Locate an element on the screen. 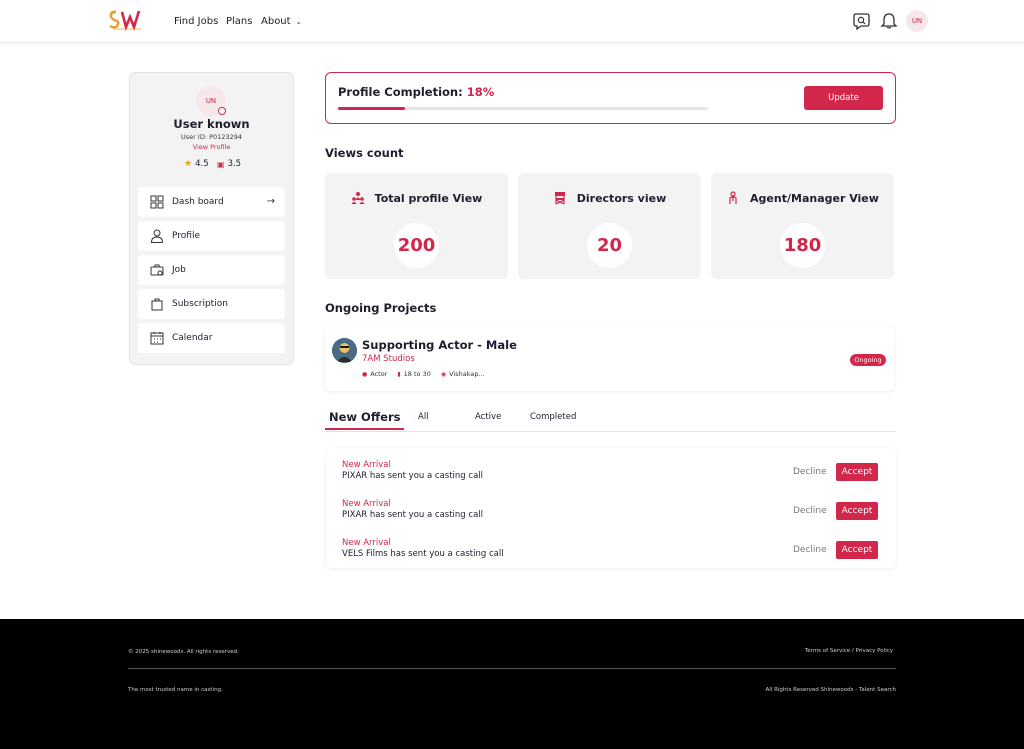  bell-icon is located at coordinates (889, 21).